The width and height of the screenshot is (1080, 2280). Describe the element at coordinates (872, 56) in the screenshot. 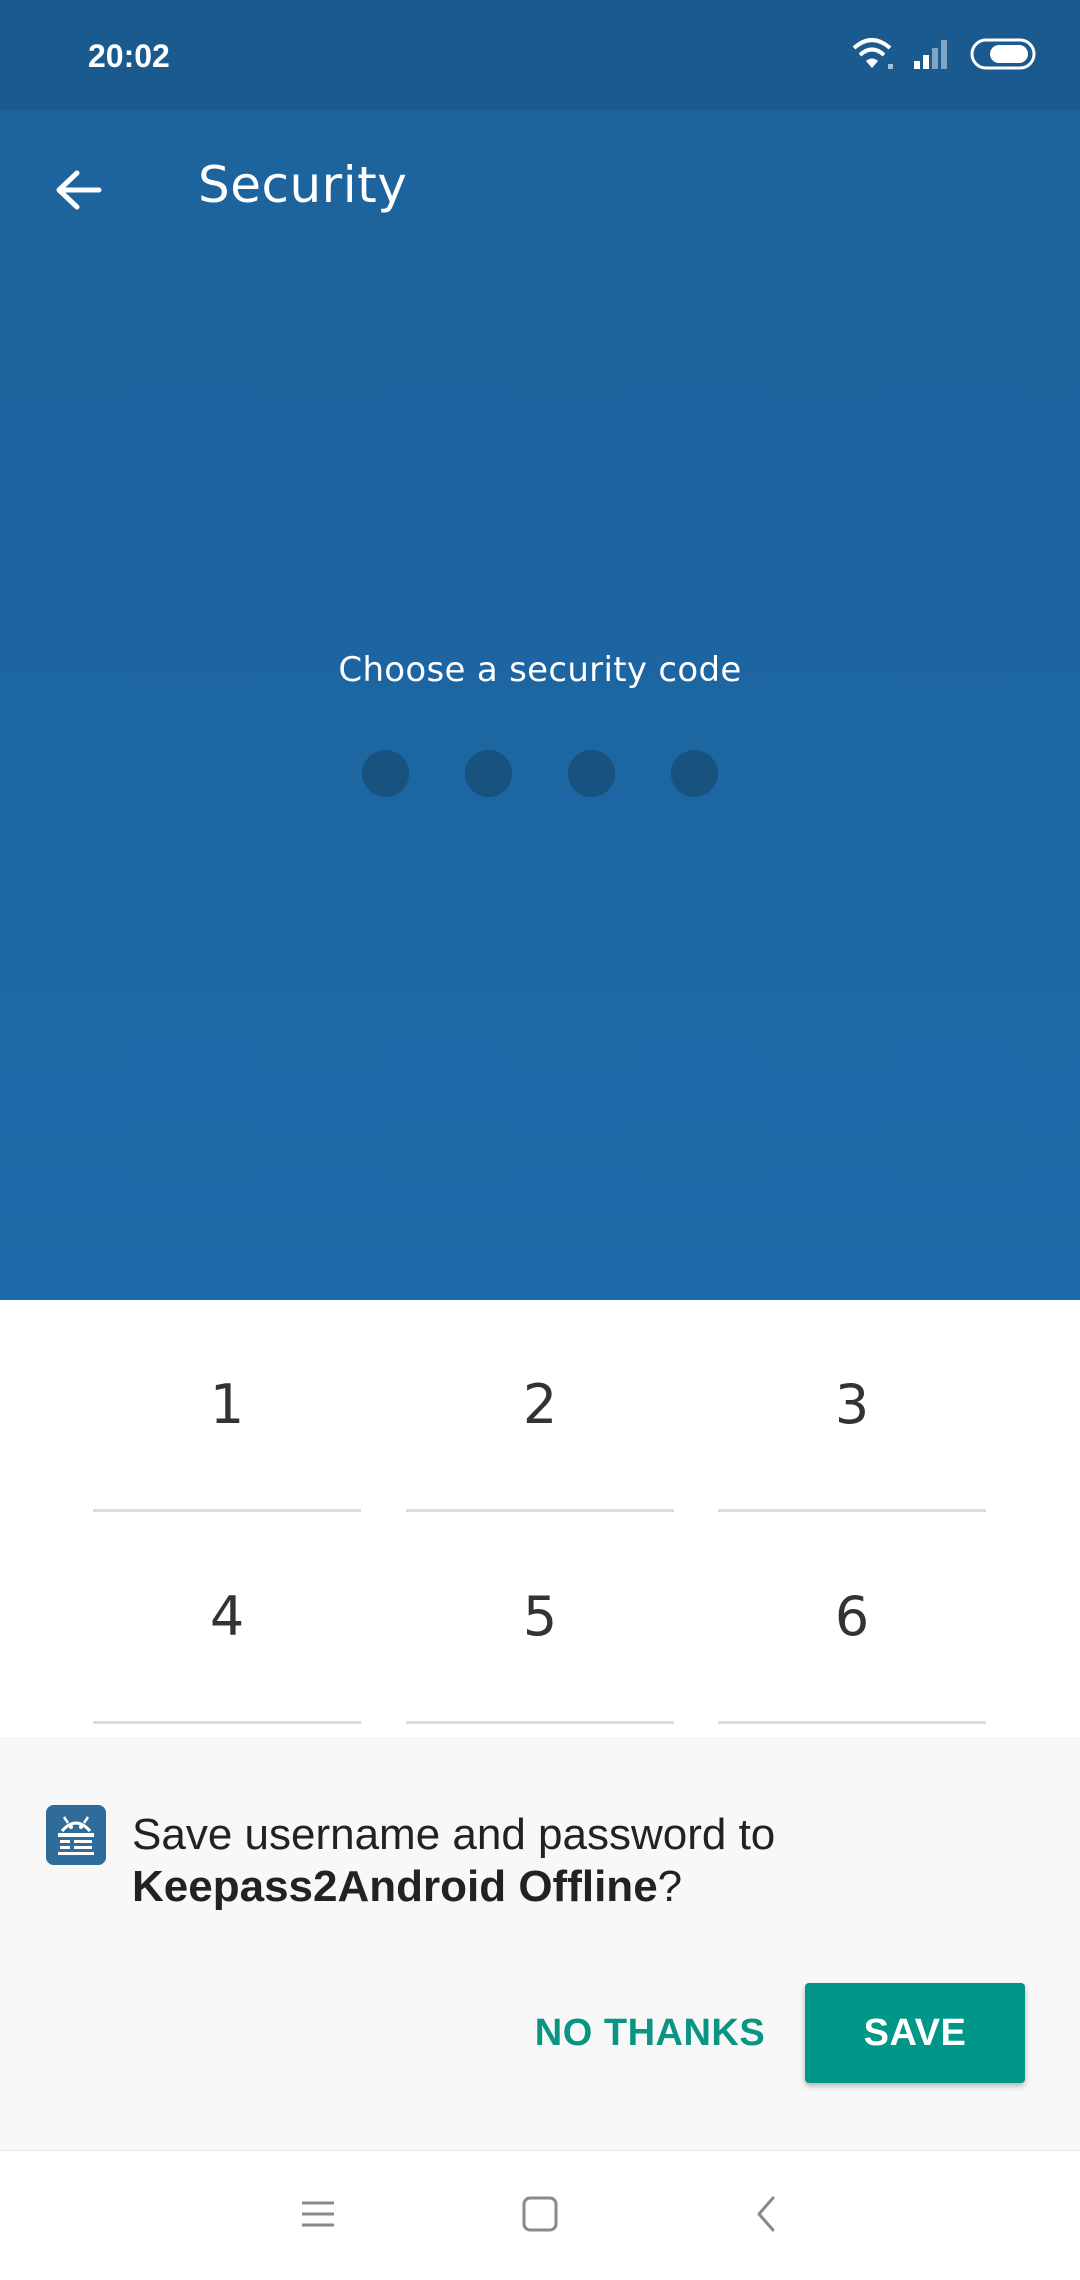

I see `wifi-icon` at that location.